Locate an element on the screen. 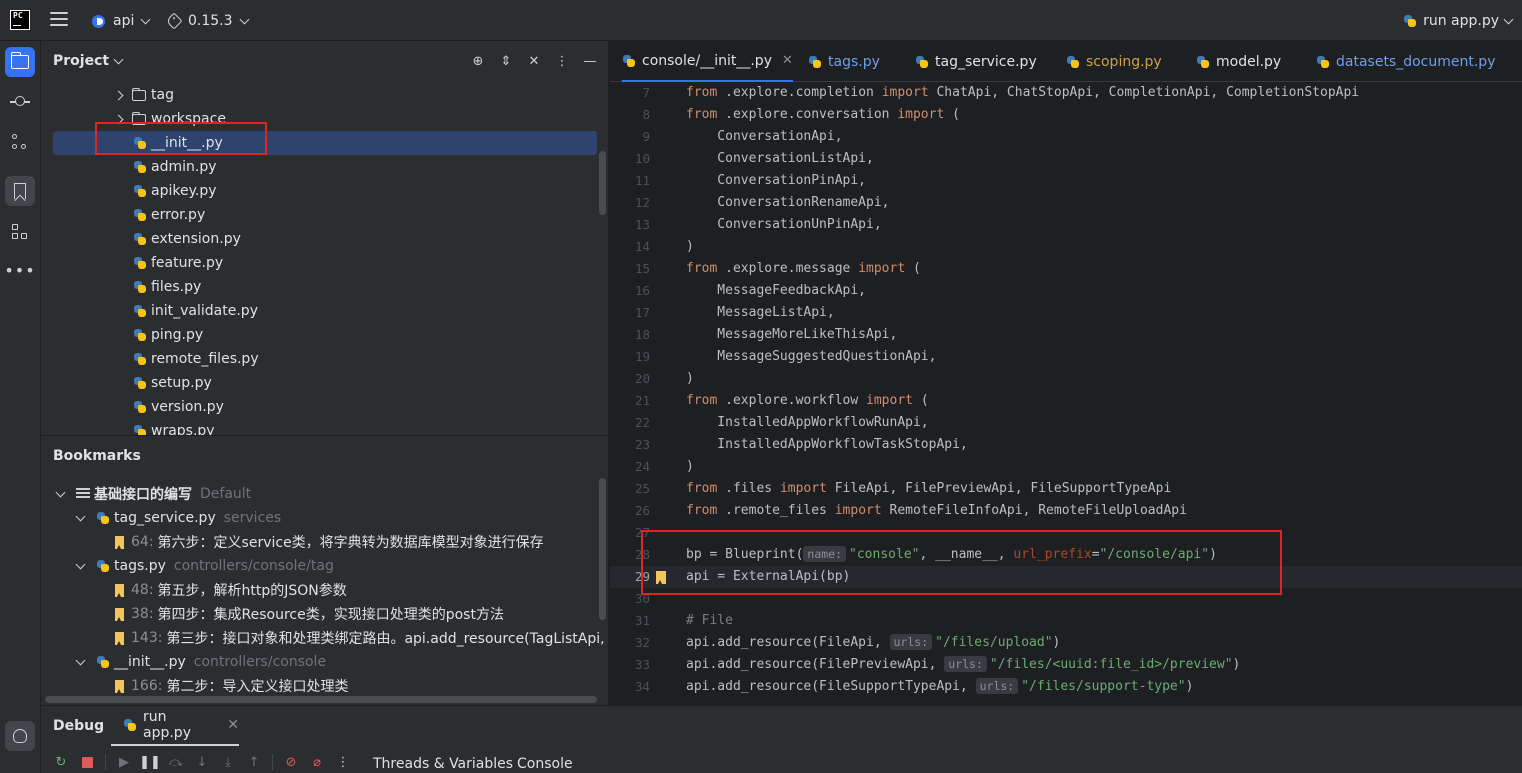  rerun-icon: ↻ is located at coordinates (61, 762).